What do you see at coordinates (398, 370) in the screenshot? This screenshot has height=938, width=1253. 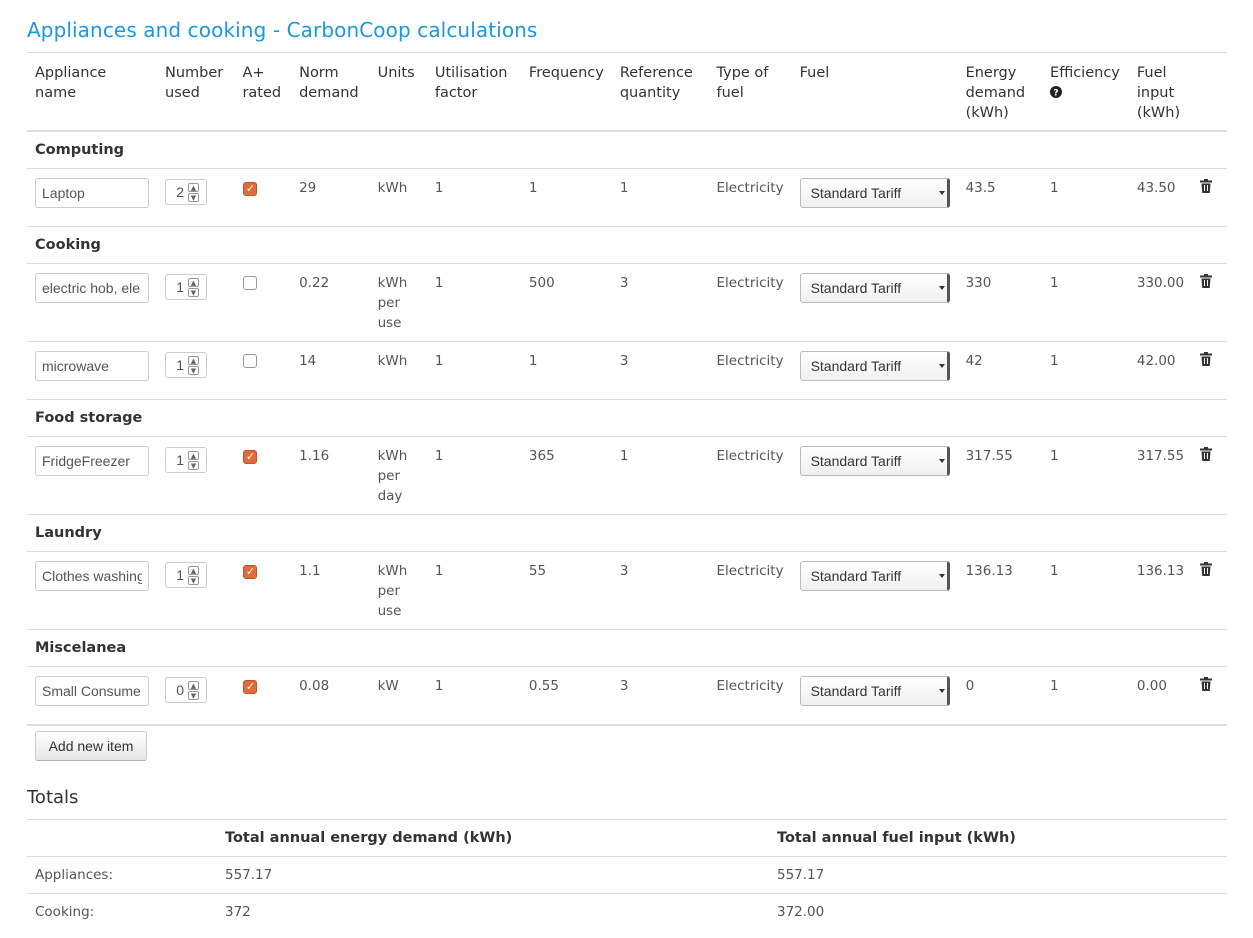 I see `units-cell: kWh` at bounding box center [398, 370].